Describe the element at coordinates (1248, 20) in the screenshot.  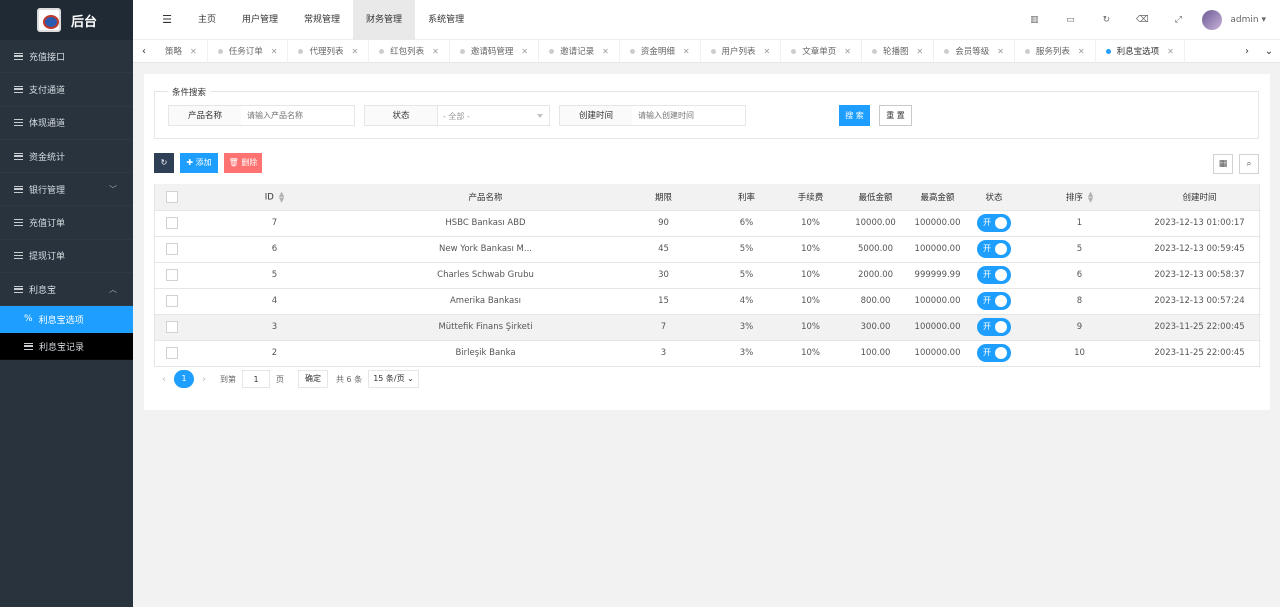
I see `user-menu: admin ▾` at that location.